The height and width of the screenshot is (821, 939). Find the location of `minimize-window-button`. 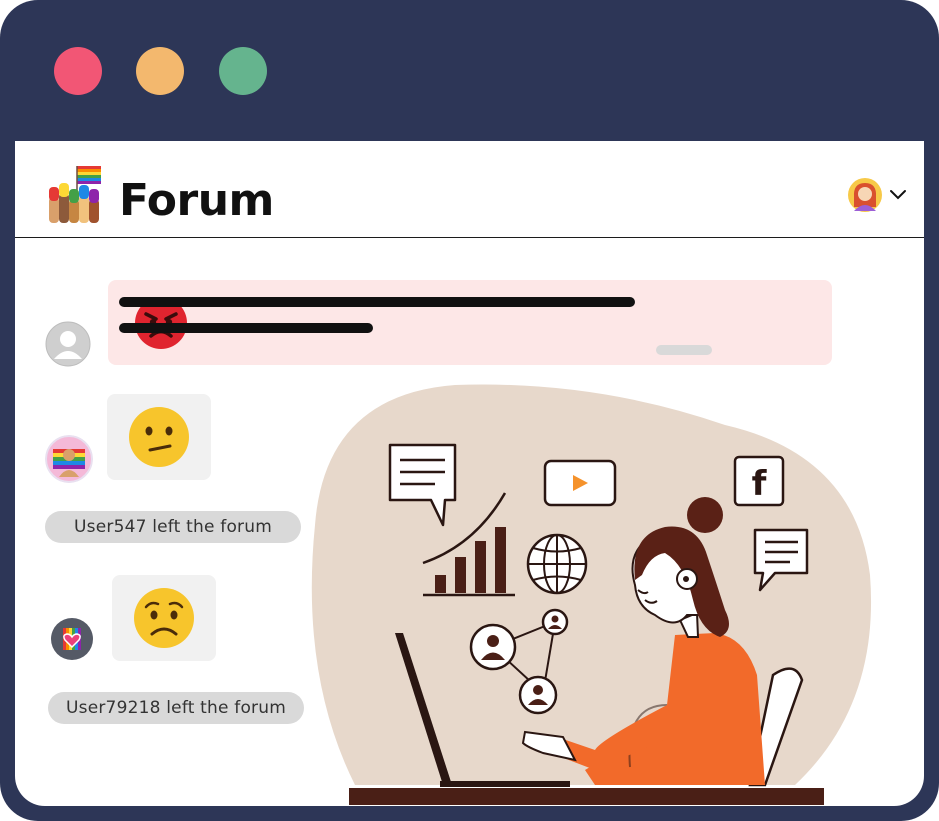

minimize-window-button is located at coordinates (160, 71).